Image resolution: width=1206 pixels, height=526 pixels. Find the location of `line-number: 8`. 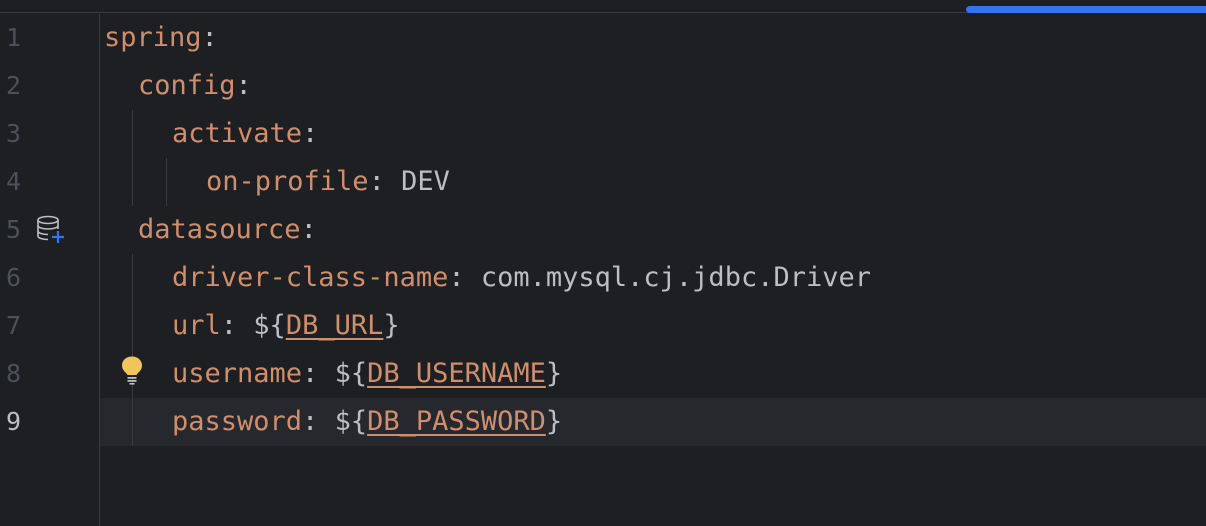

line-number: 8 is located at coordinates (13, 374).